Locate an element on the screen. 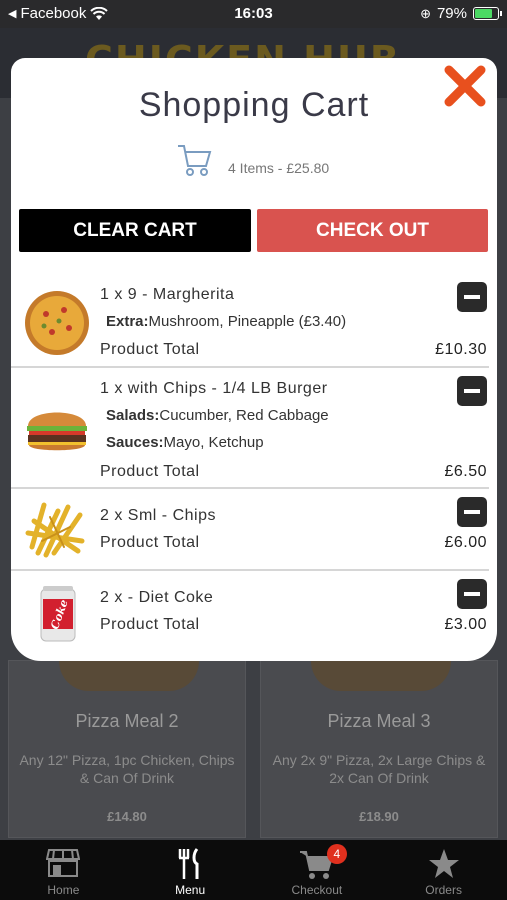 The width and height of the screenshot is (507, 900). clear-cart-button: CLEAR CART is located at coordinates (135, 230).